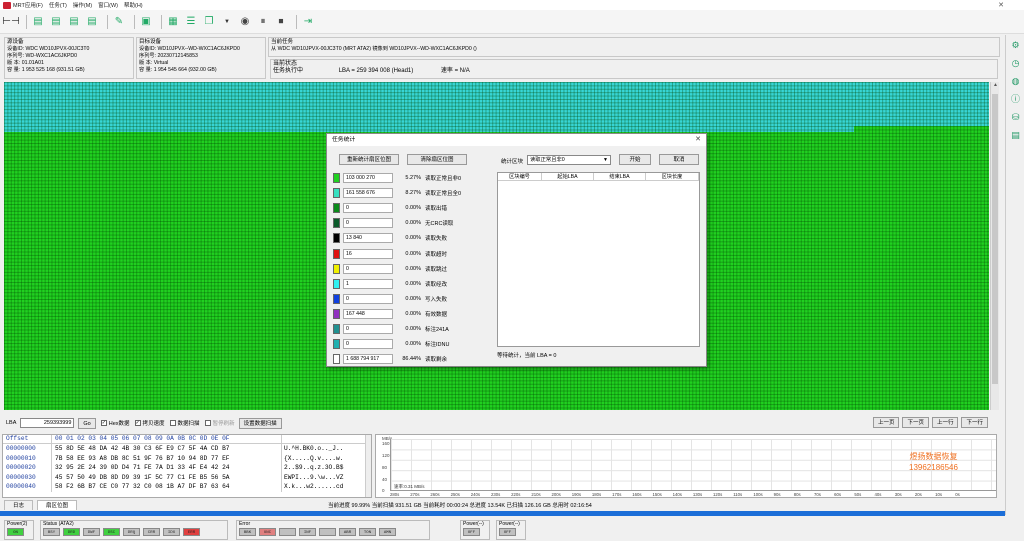  Describe the element at coordinates (368, 466) in the screenshot. I see `hex-scrollbar` at that location.